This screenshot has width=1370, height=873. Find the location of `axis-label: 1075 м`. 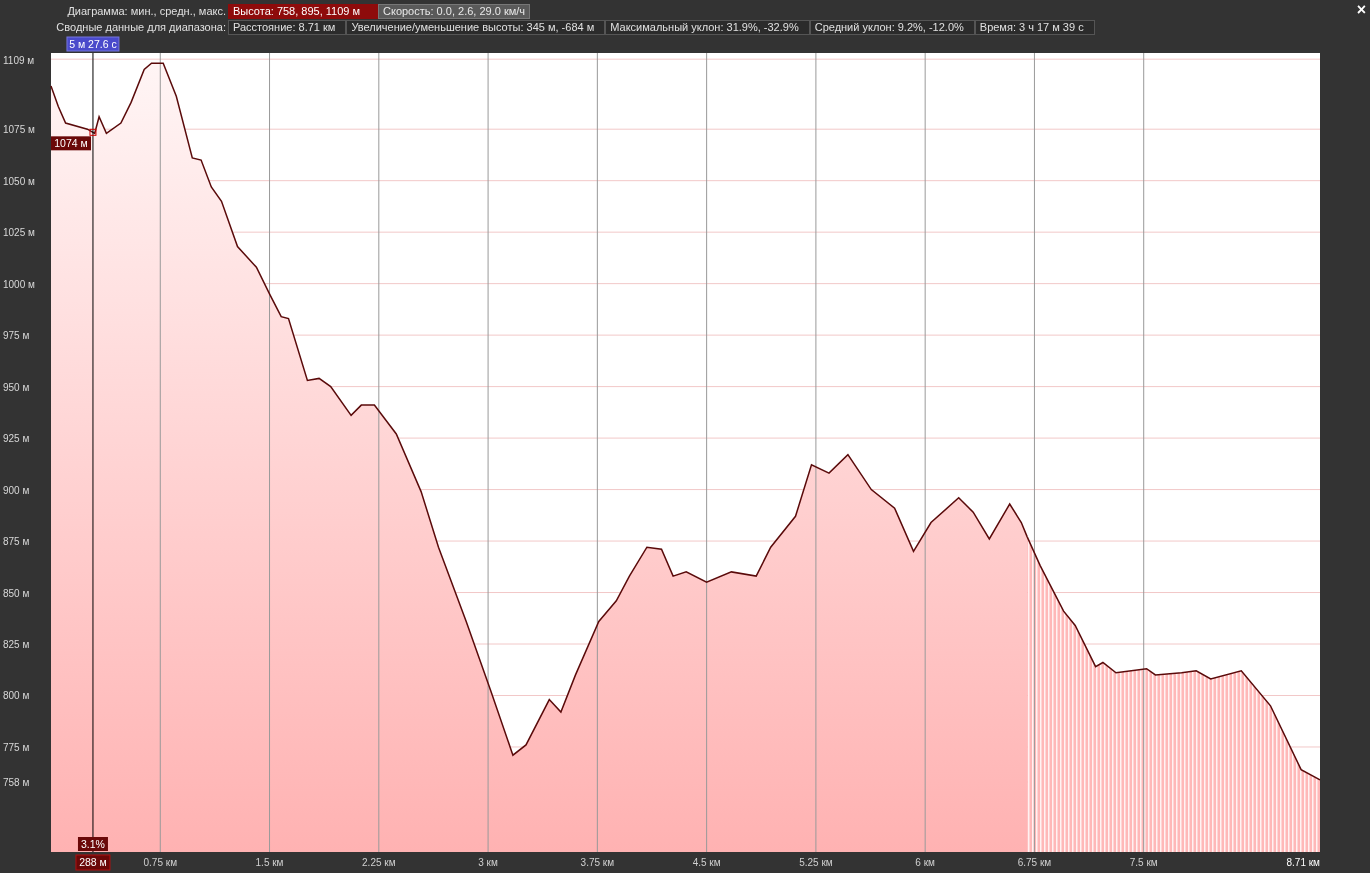

axis-label: 1075 м is located at coordinates (19, 130).